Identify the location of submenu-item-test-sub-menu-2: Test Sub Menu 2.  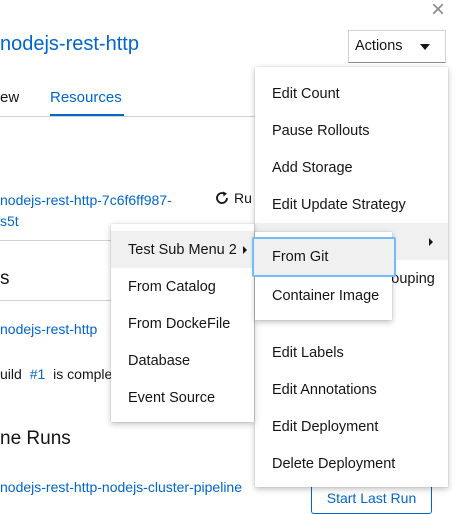
(182, 249).